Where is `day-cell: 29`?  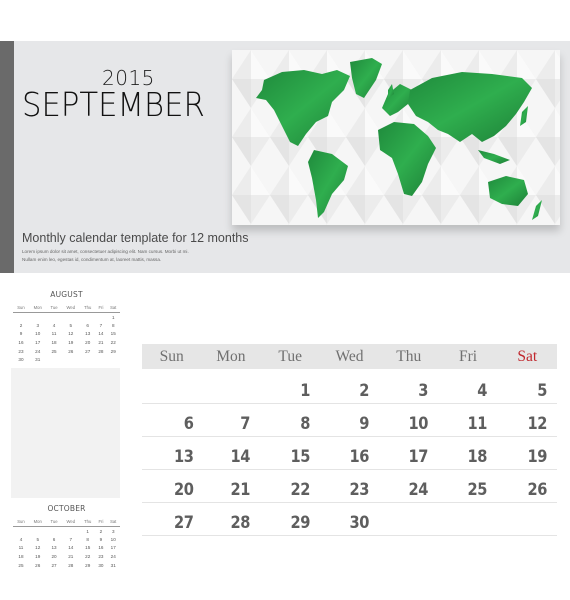 day-cell: 29 is located at coordinates (294, 519).